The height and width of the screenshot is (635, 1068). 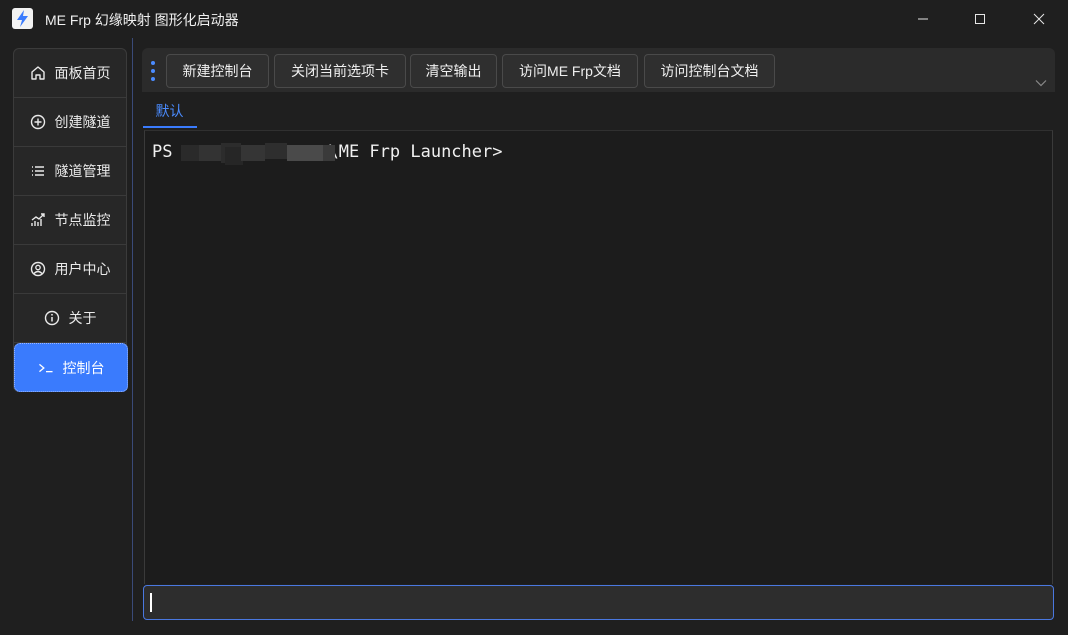 What do you see at coordinates (38, 220) in the screenshot?
I see `chart-icon` at bounding box center [38, 220].